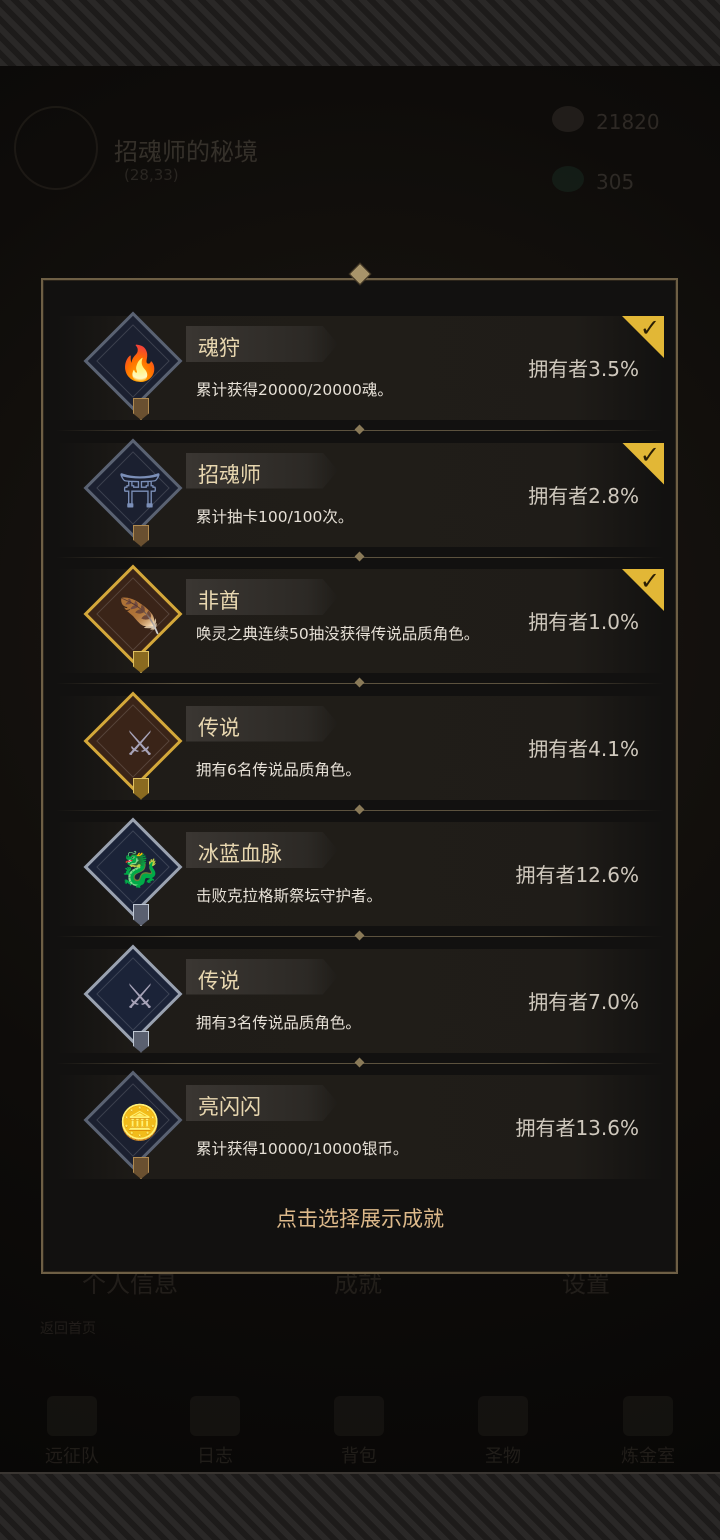 This screenshot has height=1540, width=720. What do you see at coordinates (140, 1123) in the screenshot?
I see `silver-coins-icon: 🪙` at bounding box center [140, 1123].